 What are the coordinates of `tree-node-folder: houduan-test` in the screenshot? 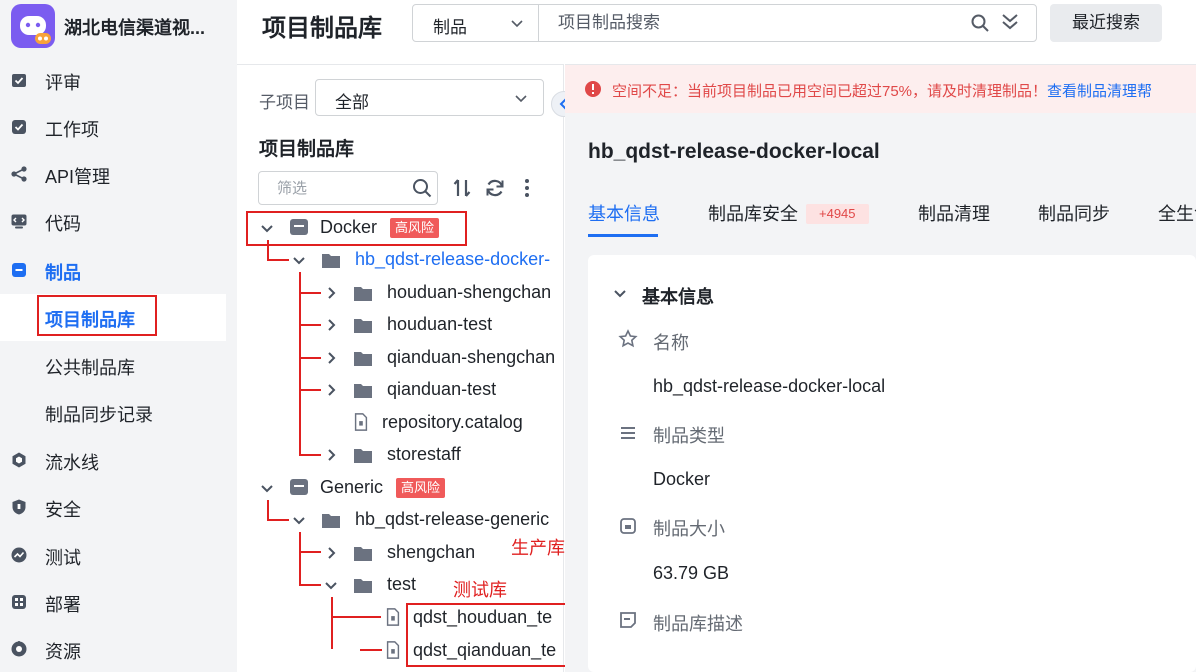 It's located at (443, 325).